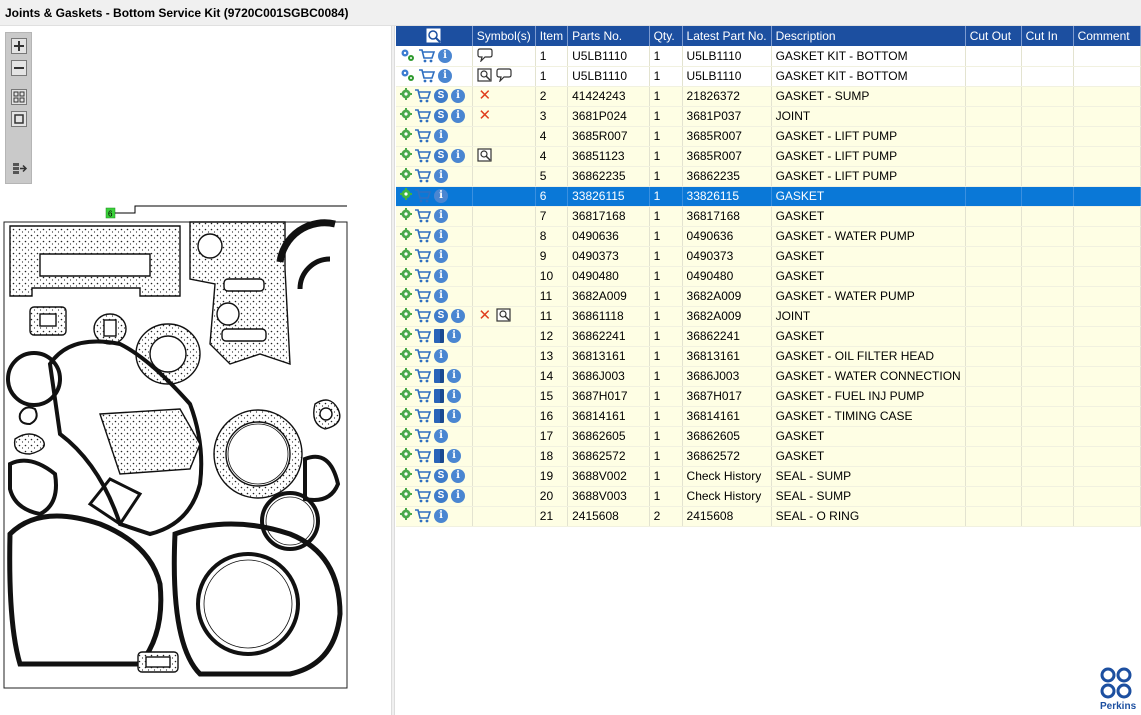  I want to click on table-row: i 6 33826115 1 33826115 GASKET, so click(768, 196).